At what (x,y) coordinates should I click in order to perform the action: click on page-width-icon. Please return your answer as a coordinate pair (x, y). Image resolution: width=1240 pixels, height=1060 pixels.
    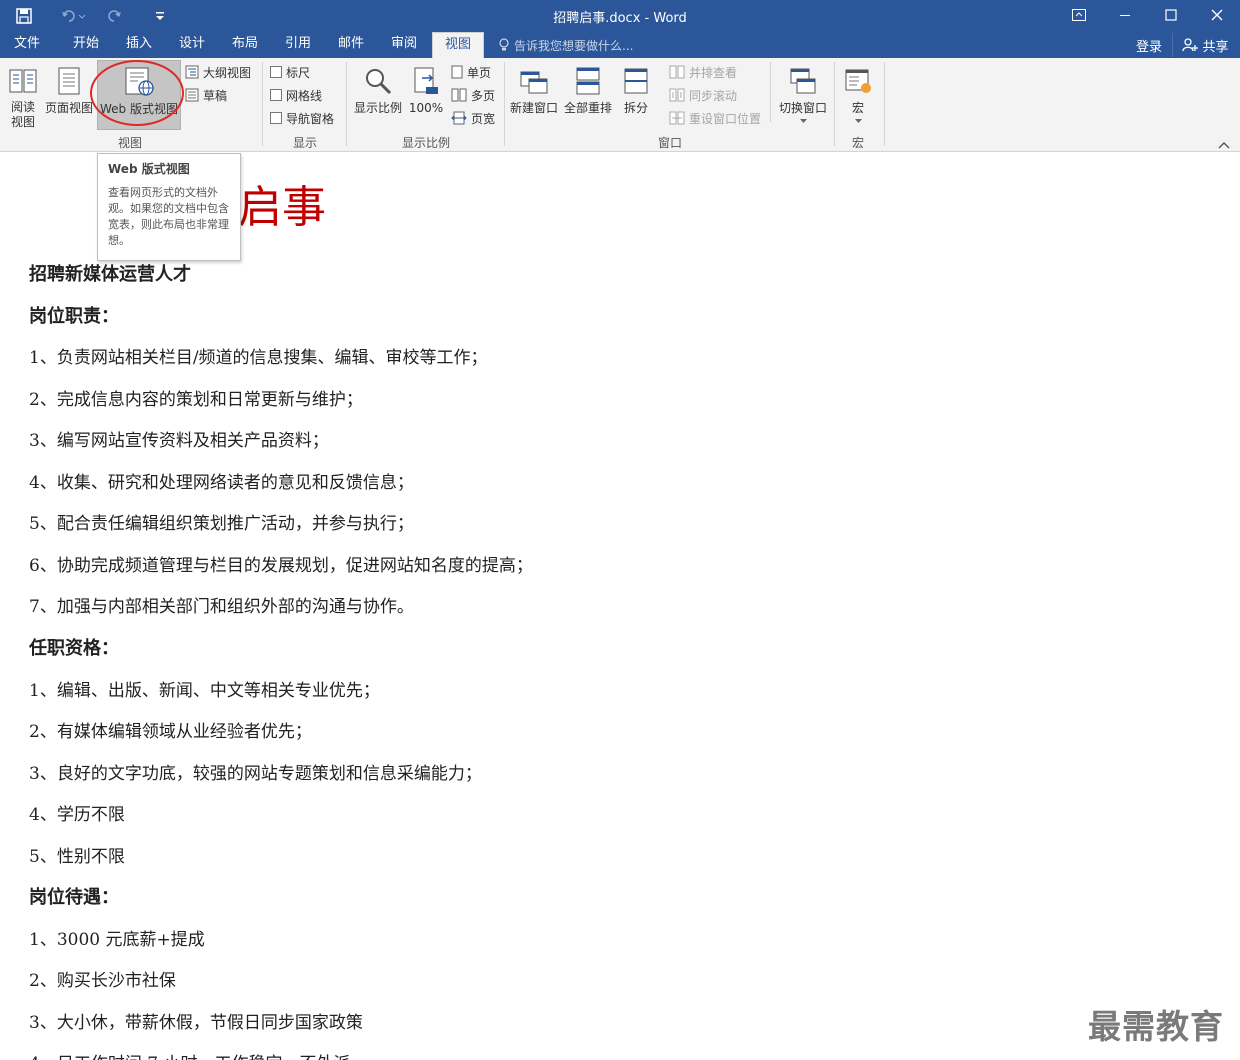
    Looking at the image, I should click on (459, 118).